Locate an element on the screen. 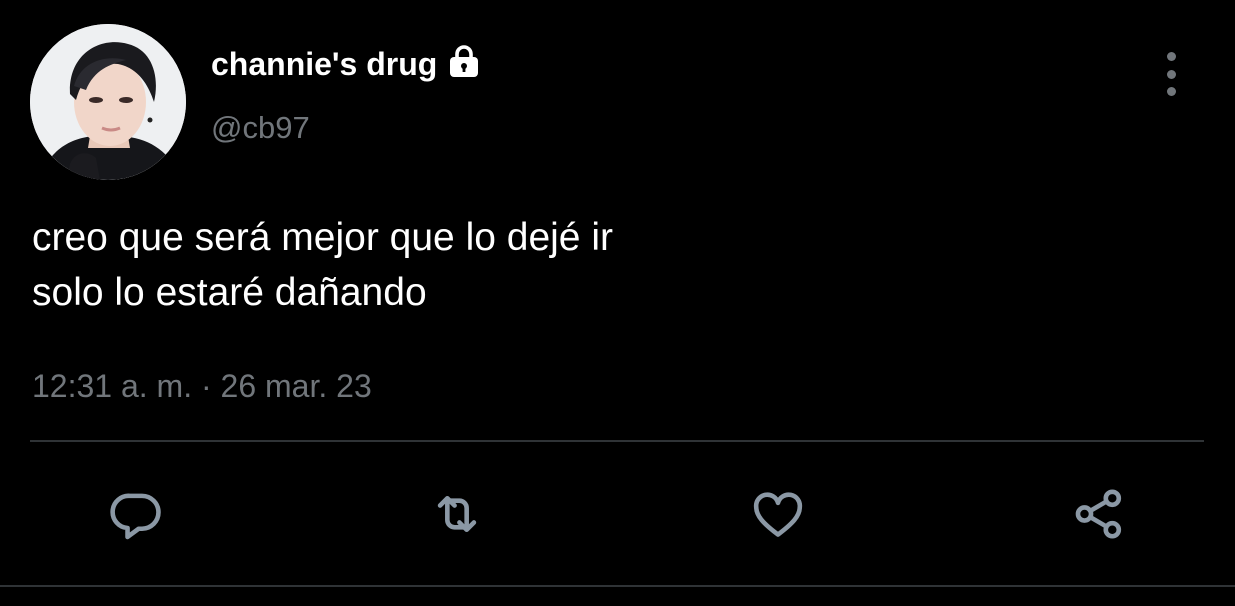 The width and height of the screenshot is (1235, 606). avatar is located at coordinates (108, 102).